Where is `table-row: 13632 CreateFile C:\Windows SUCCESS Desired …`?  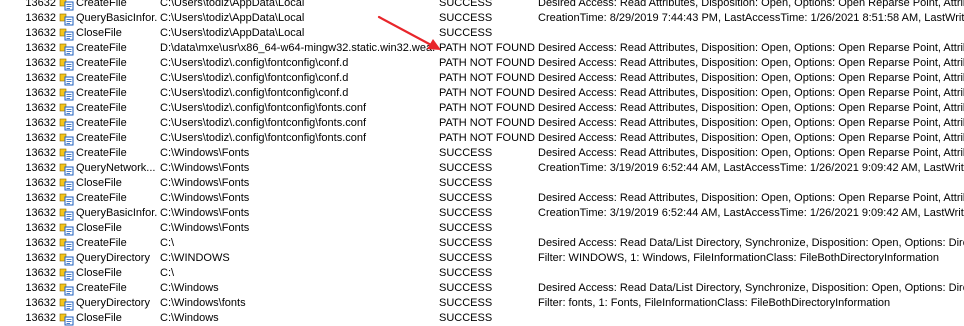 table-row: 13632 CreateFile C:\Windows SUCCESS Desired … is located at coordinates (482, 288).